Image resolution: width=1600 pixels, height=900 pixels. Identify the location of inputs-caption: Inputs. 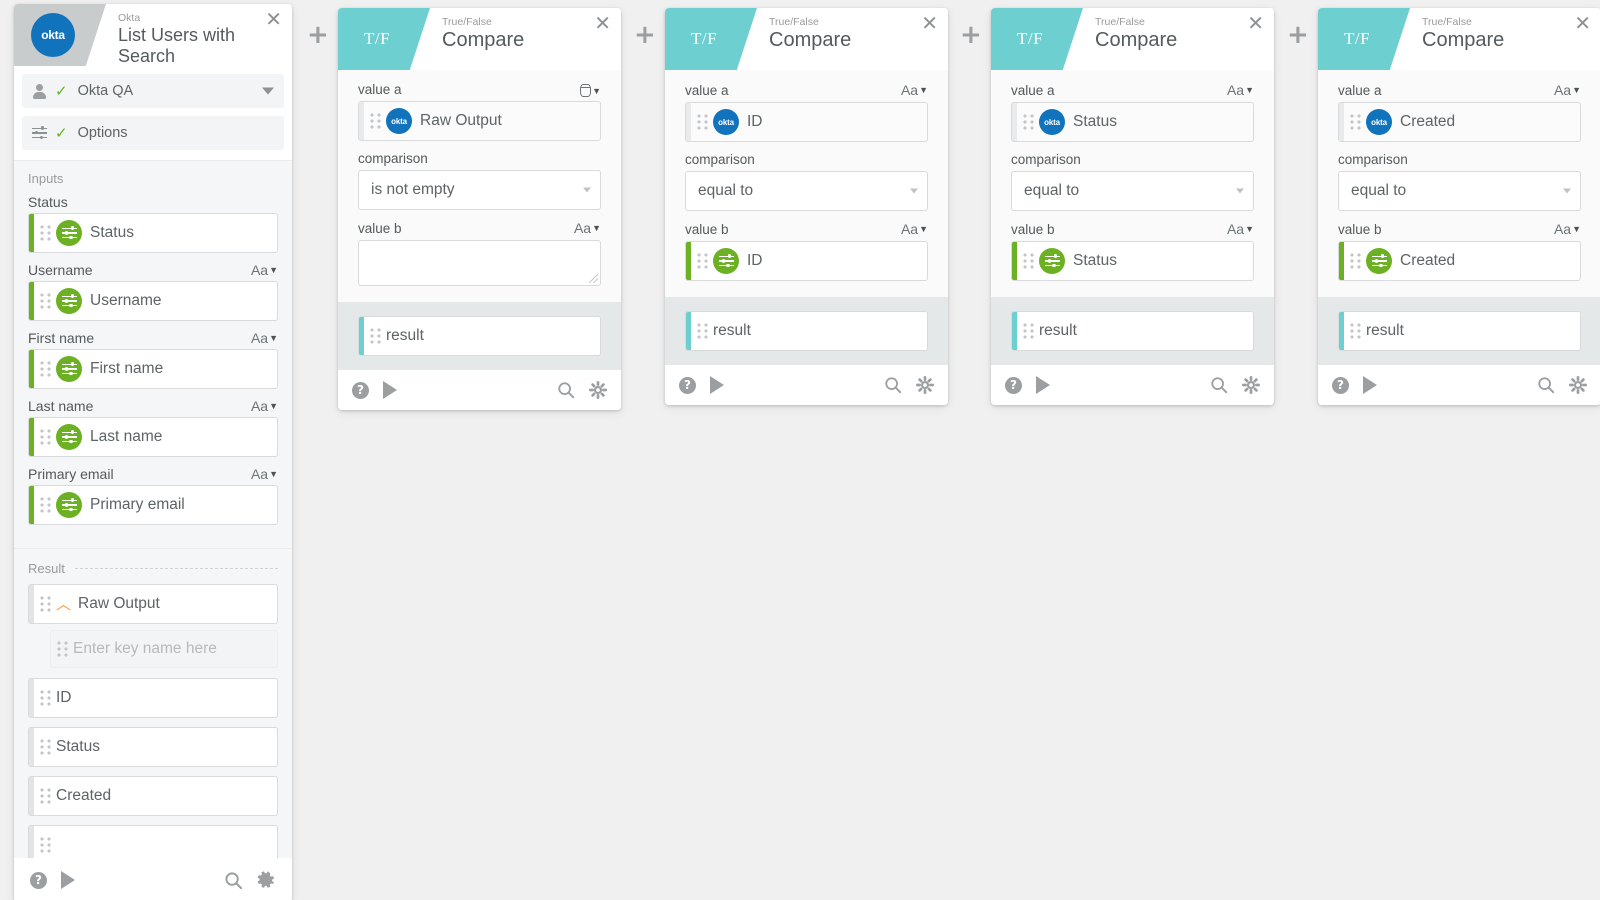
(46, 178).